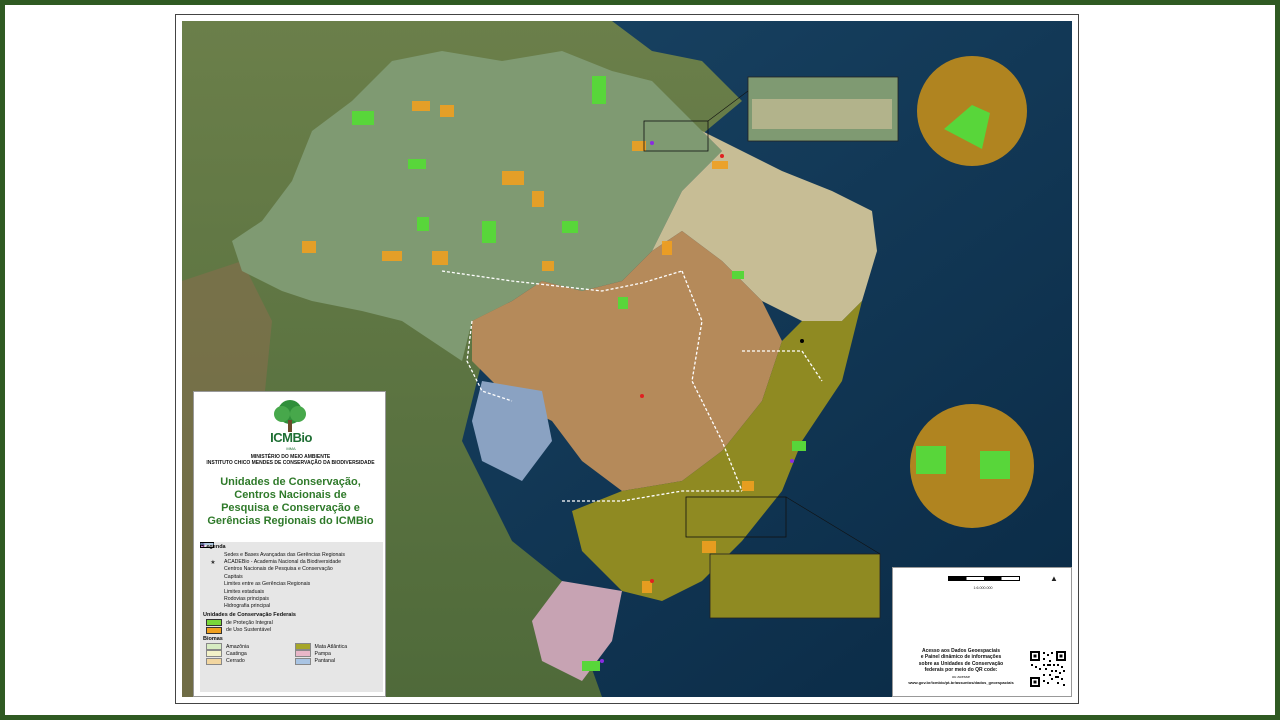 Image resolution: width=1280 pixels, height=720 pixels. Describe the element at coordinates (324, 661) in the screenshot. I see `bioma-label: Pantanal` at that location.